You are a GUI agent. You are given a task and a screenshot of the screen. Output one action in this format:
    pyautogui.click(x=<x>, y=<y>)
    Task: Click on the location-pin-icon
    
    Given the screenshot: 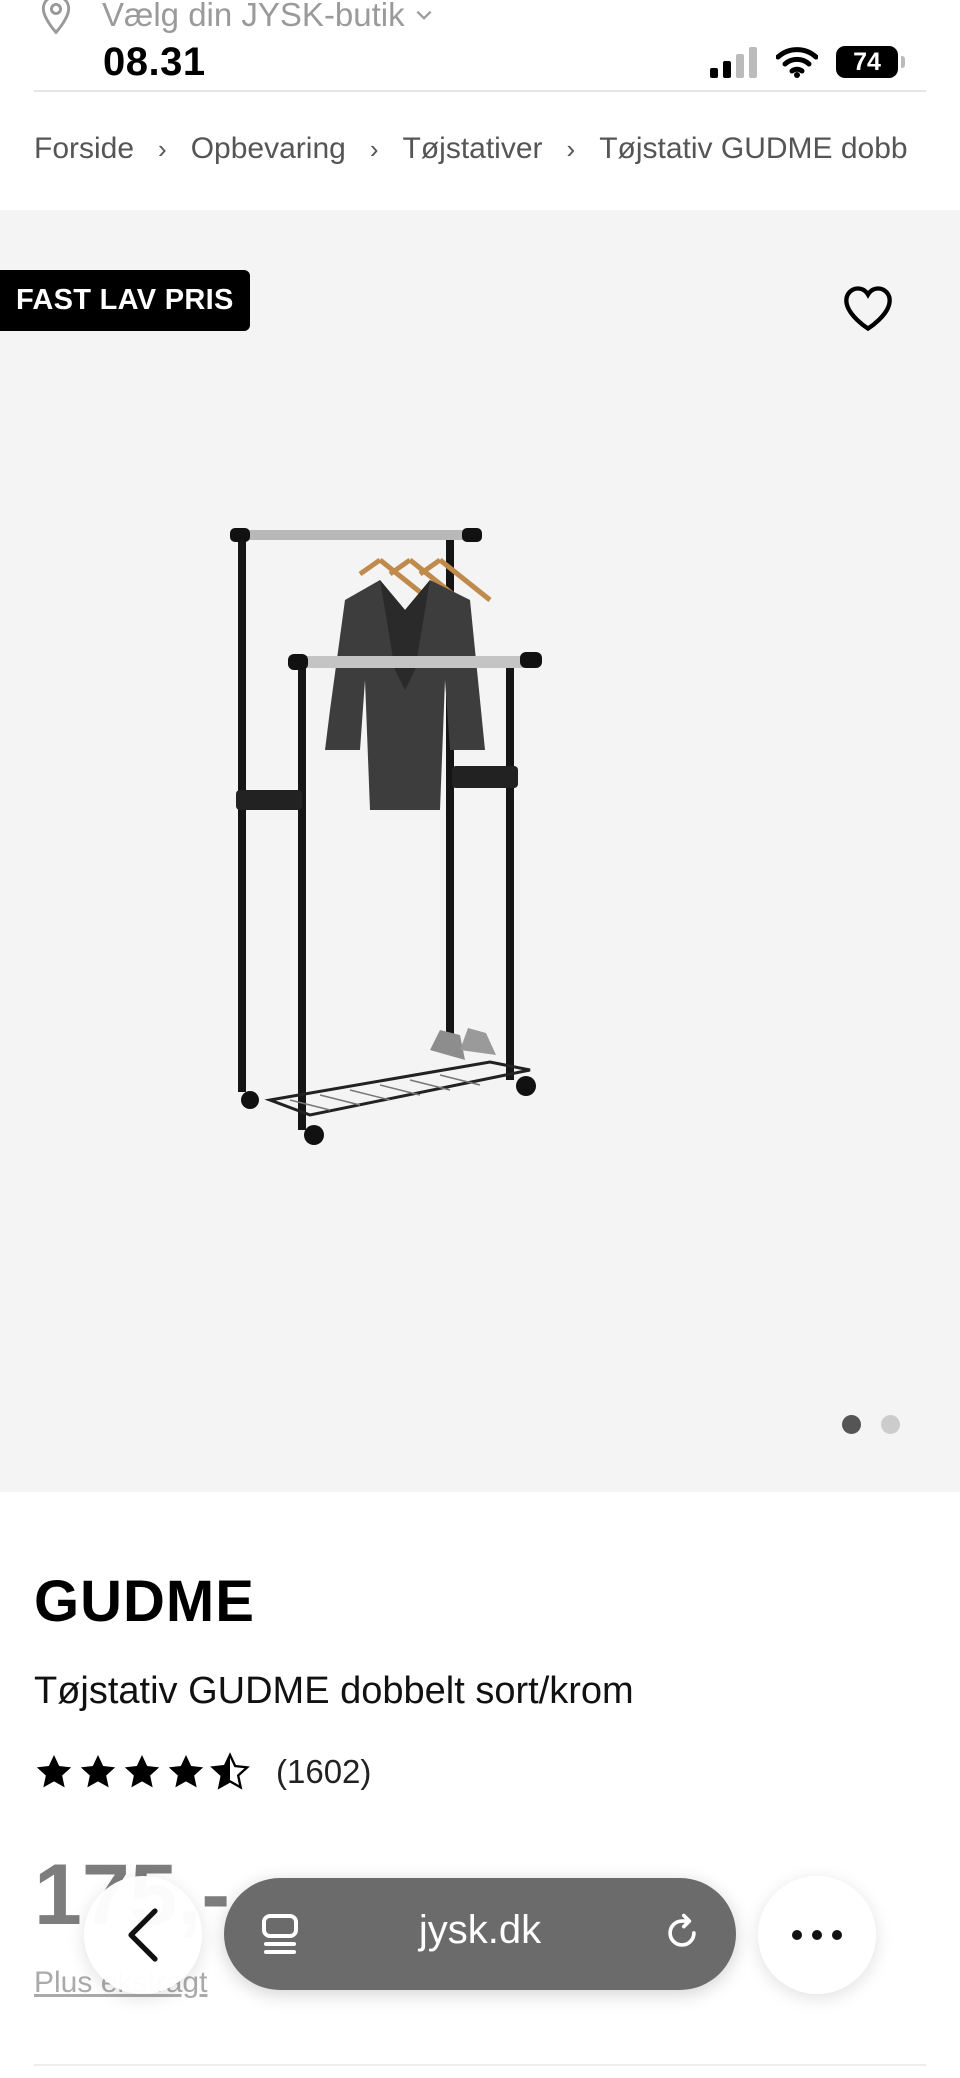 What is the action you would take?
    pyautogui.click(x=56, y=17)
    